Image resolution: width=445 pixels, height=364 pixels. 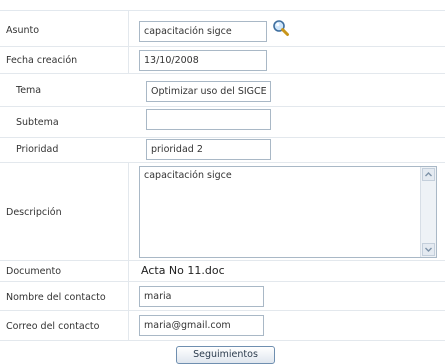 What do you see at coordinates (29, 90) in the screenshot?
I see `tema-label: Tema` at bounding box center [29, 90].